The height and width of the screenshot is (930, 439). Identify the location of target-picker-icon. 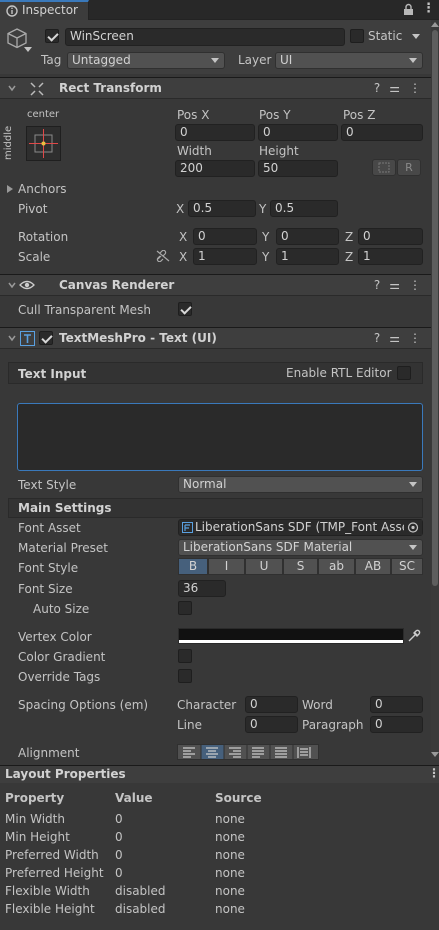
(413, 527).